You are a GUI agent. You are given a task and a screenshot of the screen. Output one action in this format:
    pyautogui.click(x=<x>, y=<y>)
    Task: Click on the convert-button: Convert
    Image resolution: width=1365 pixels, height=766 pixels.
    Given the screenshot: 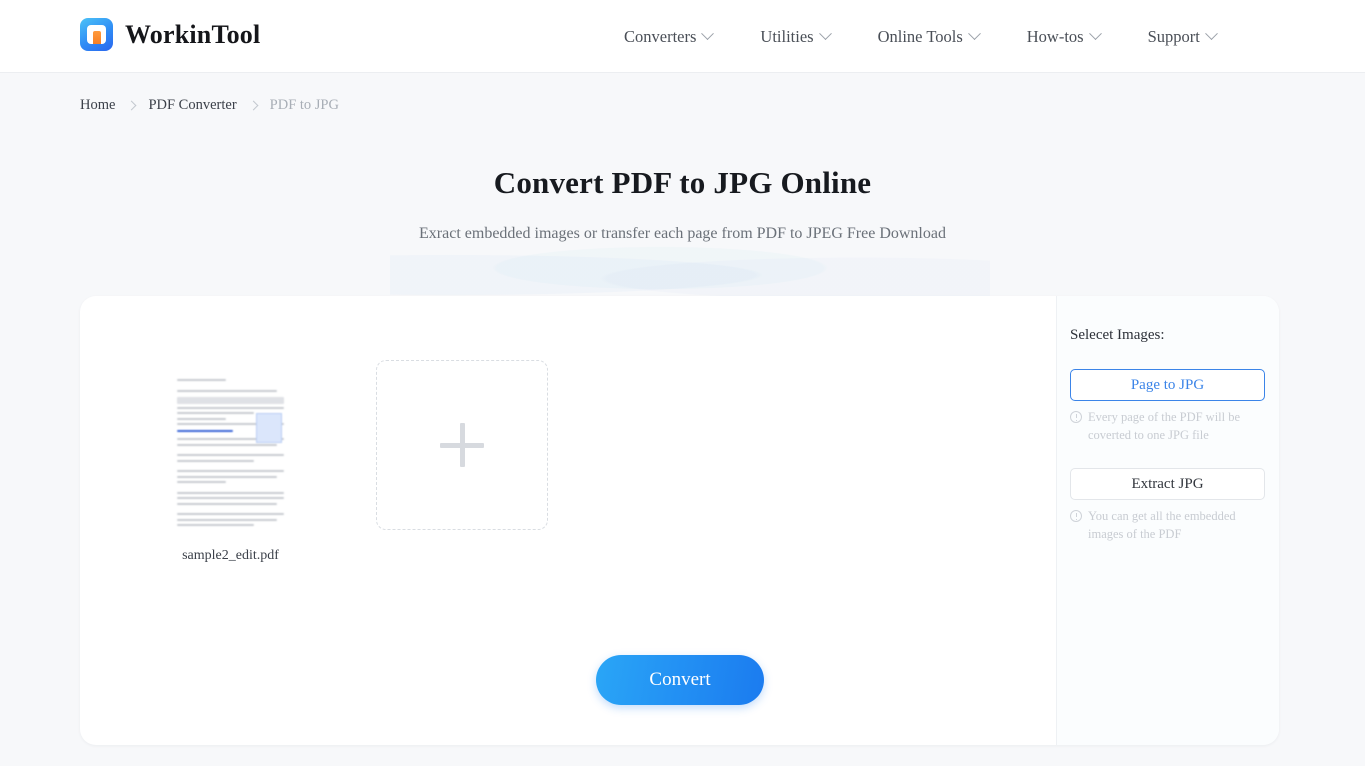 What is the action you would take?
    pyautogui.click(x=680, y=680)
    